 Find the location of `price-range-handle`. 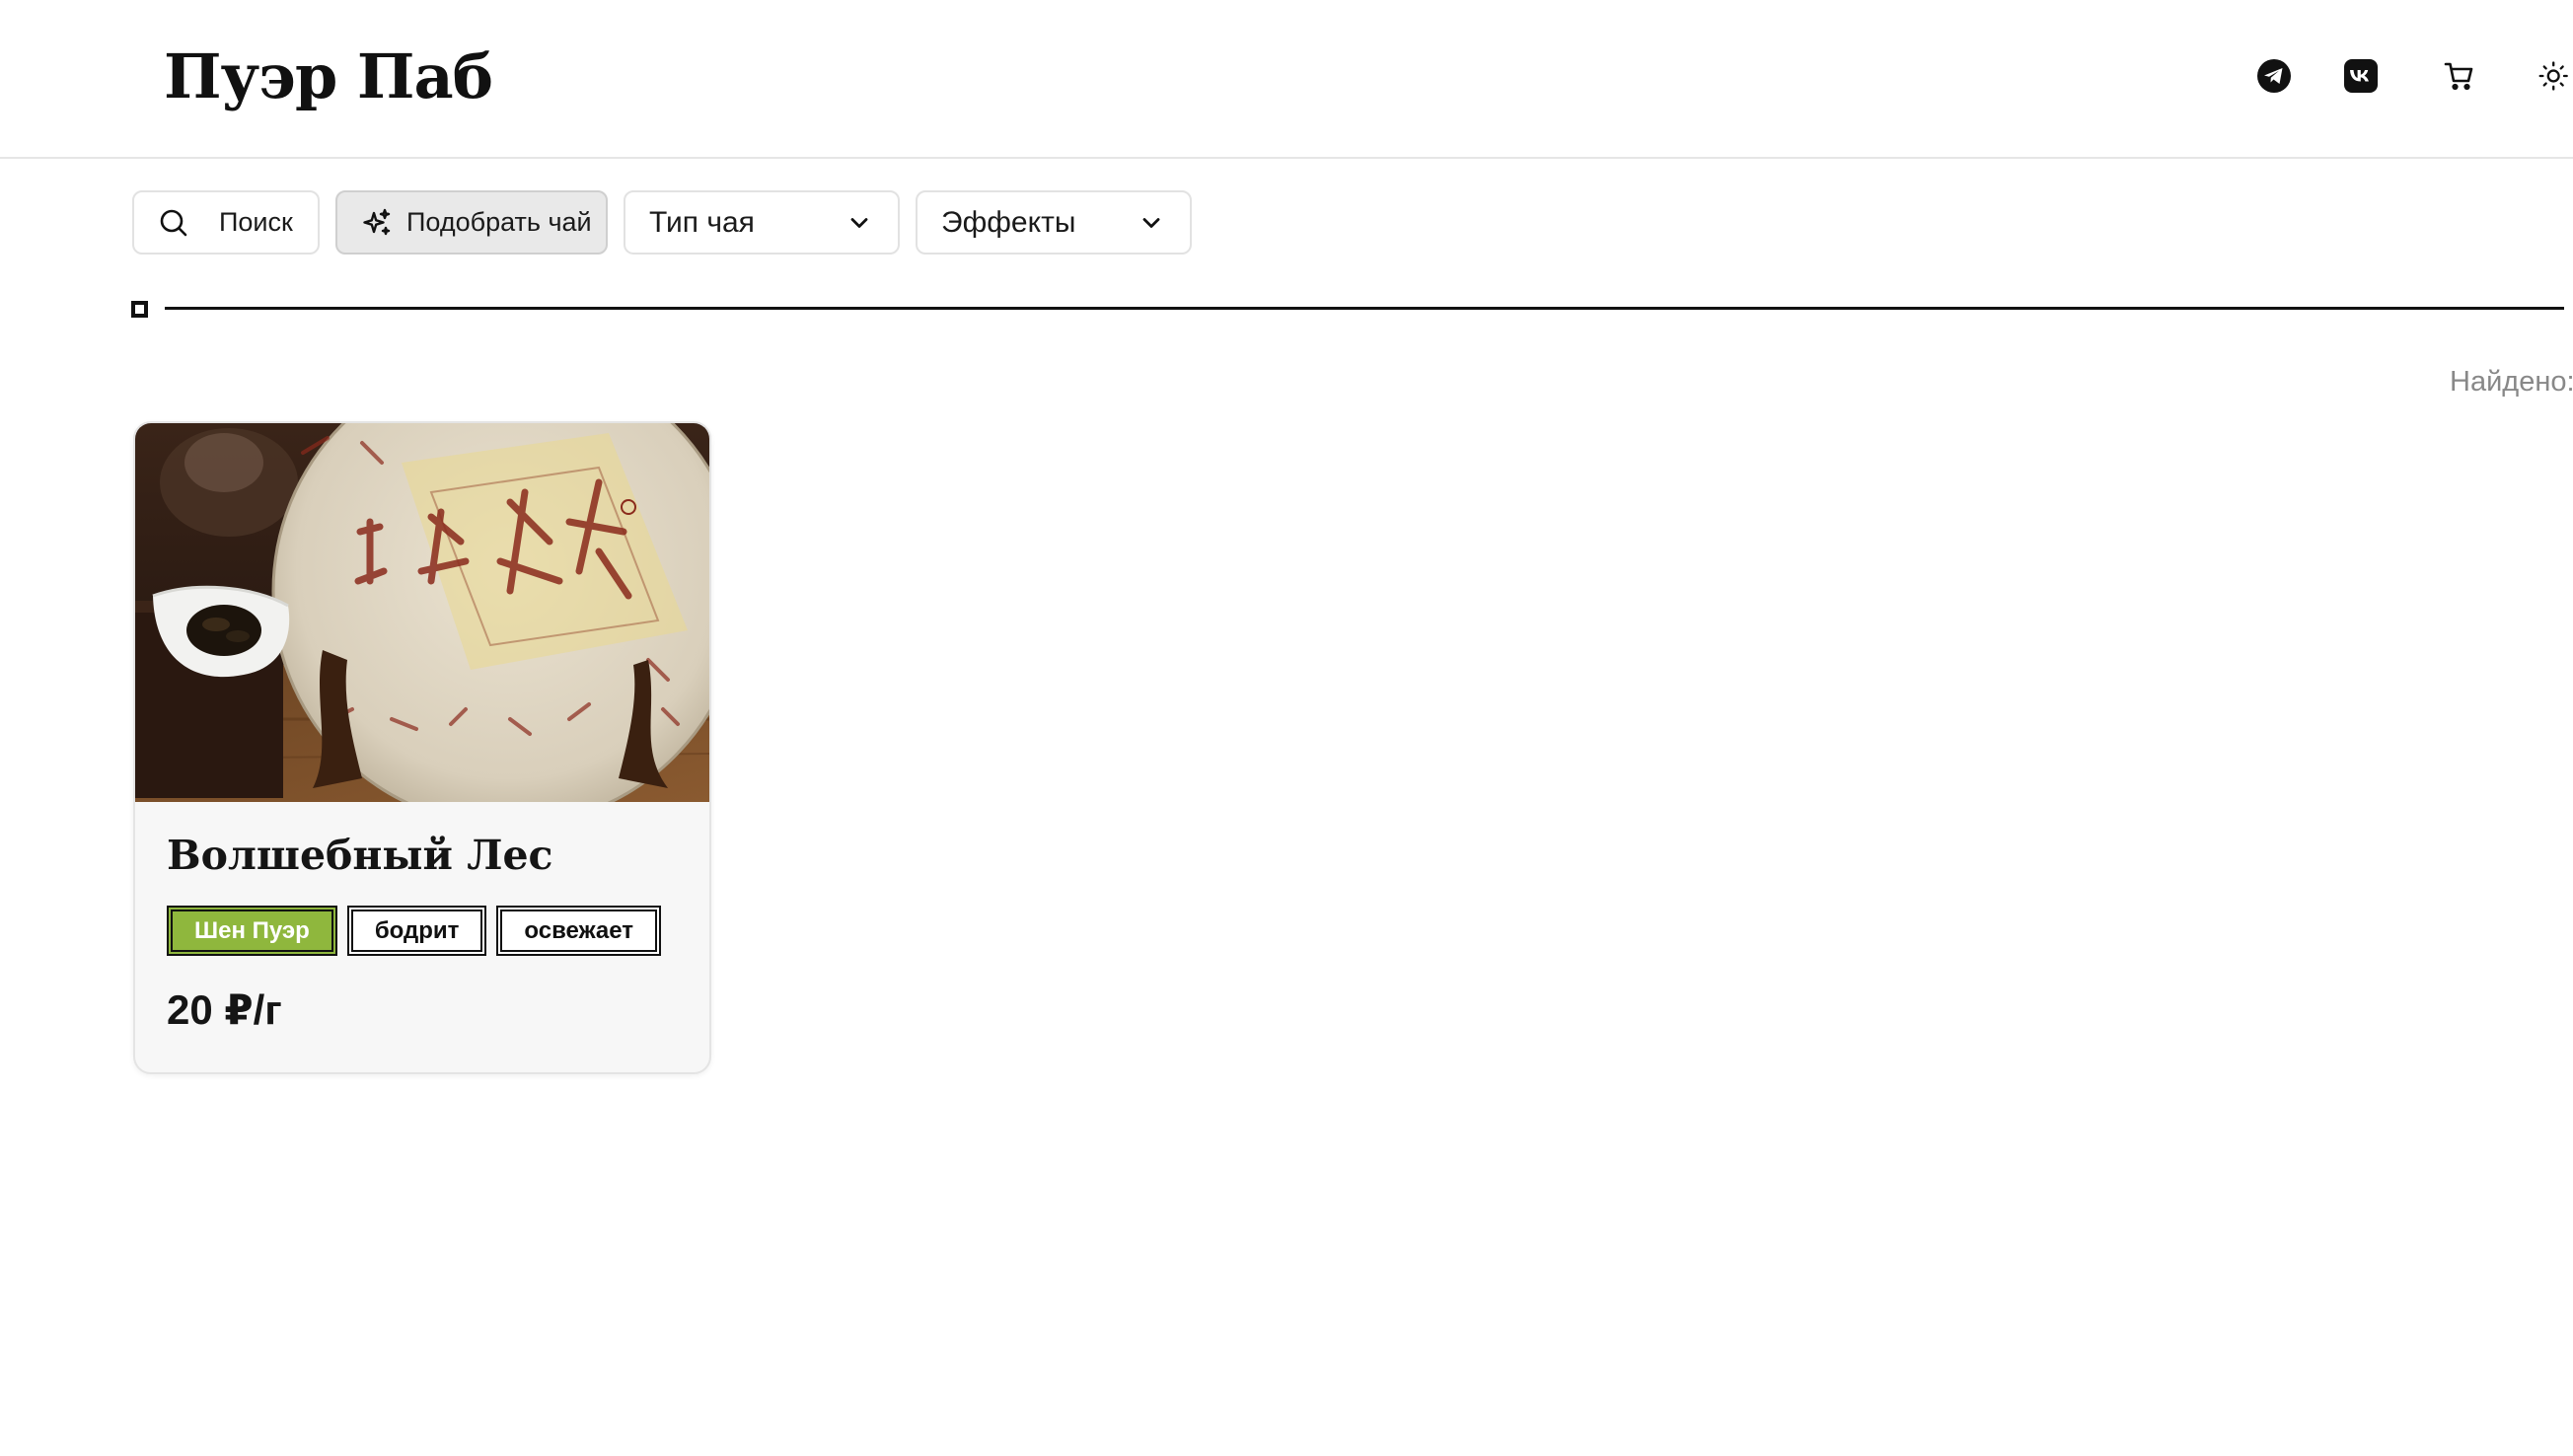

price-range-handle is located at coordinates (139, 309).